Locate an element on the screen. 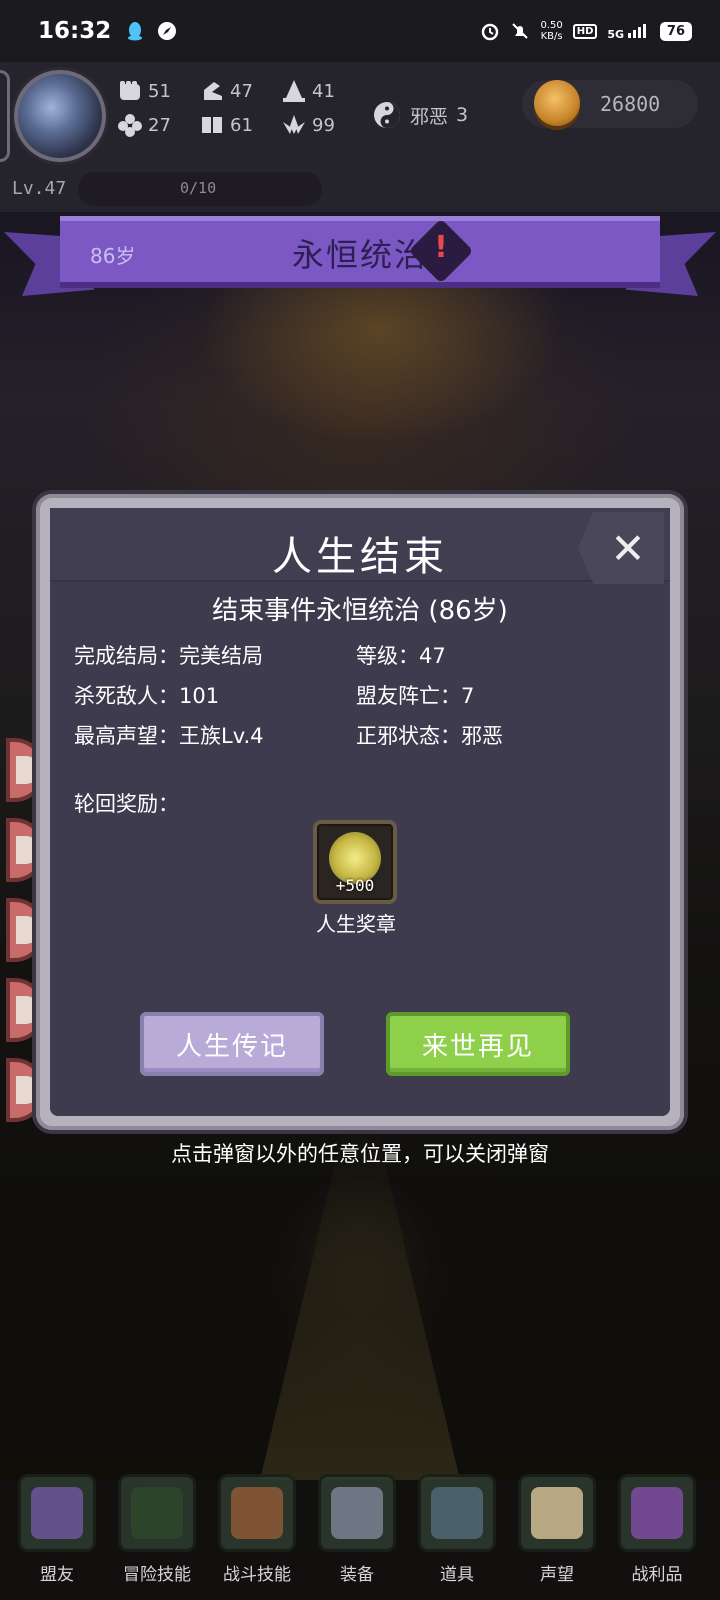 The height and width of the screenshot is (1600, 720). lotus-icon is located at coordinates (294, 124).